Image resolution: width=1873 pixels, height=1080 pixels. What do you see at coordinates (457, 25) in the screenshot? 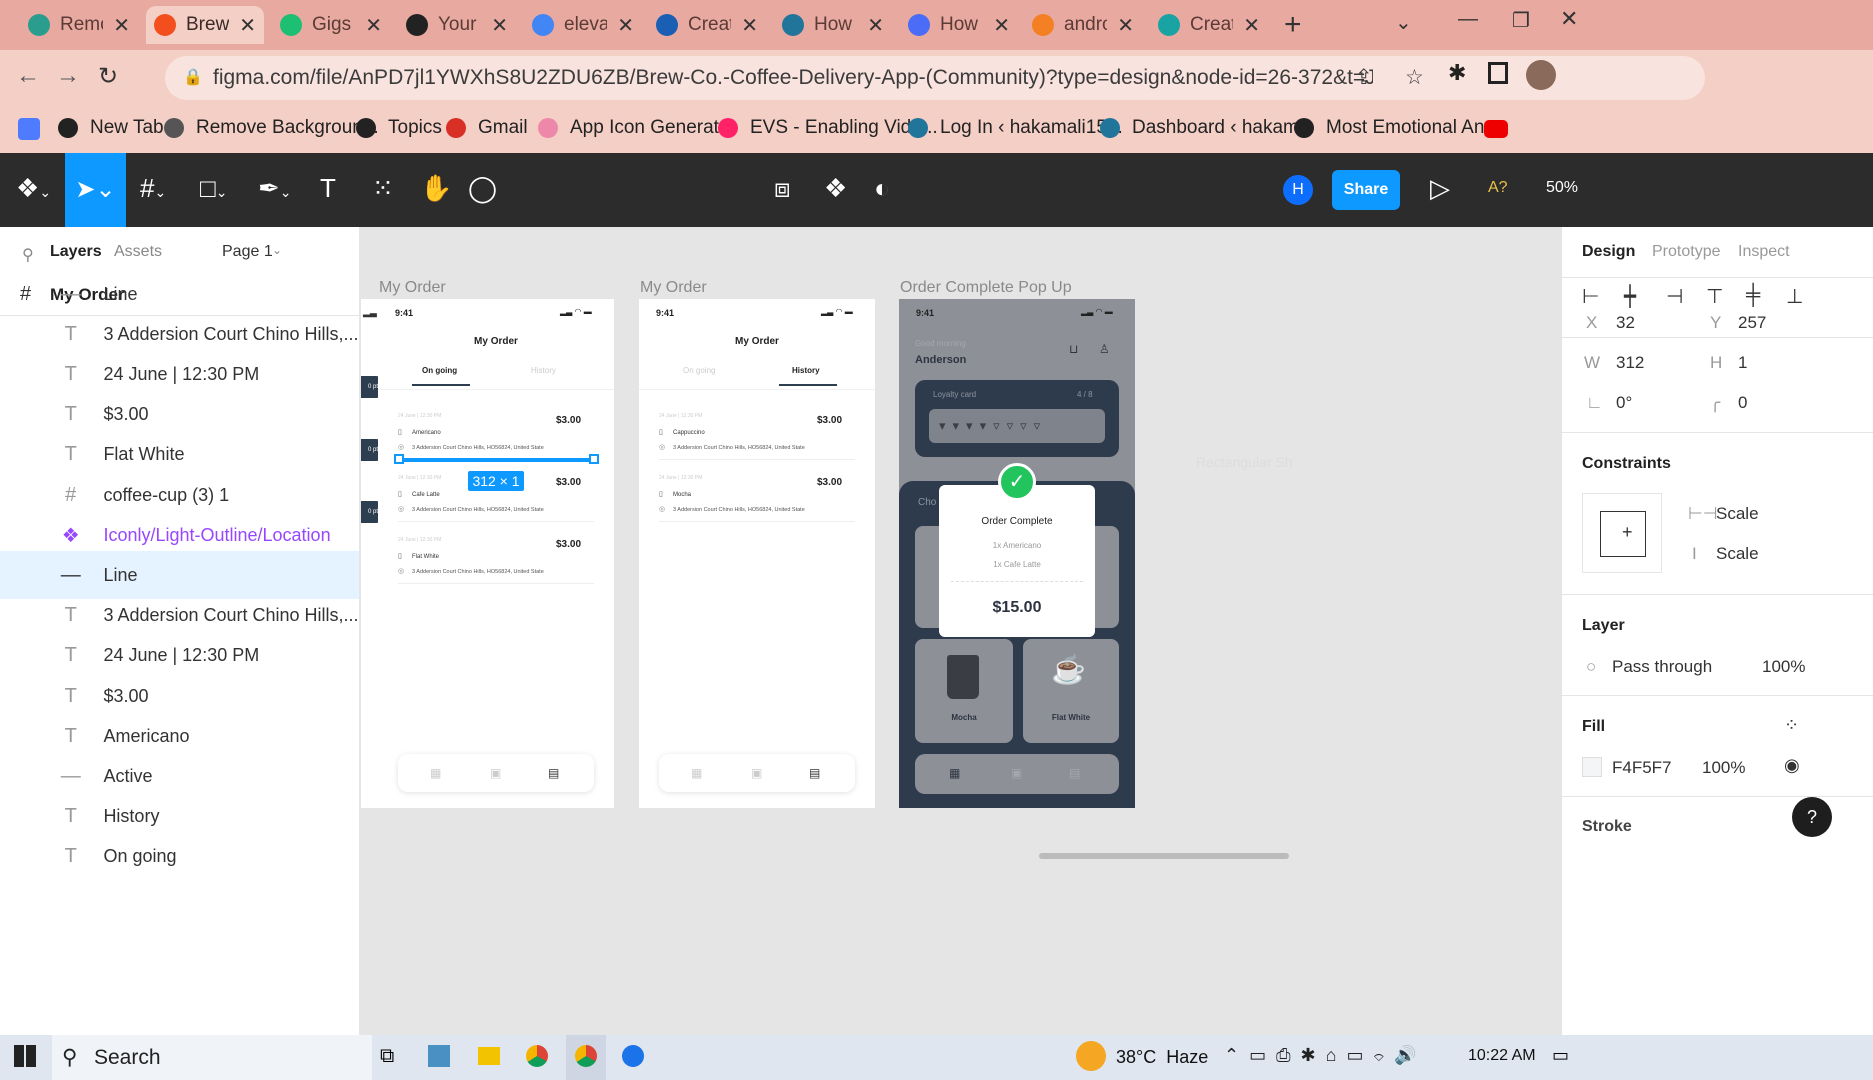
I see `browser-tab: Your R ✕` at bounding box center [457, 25].